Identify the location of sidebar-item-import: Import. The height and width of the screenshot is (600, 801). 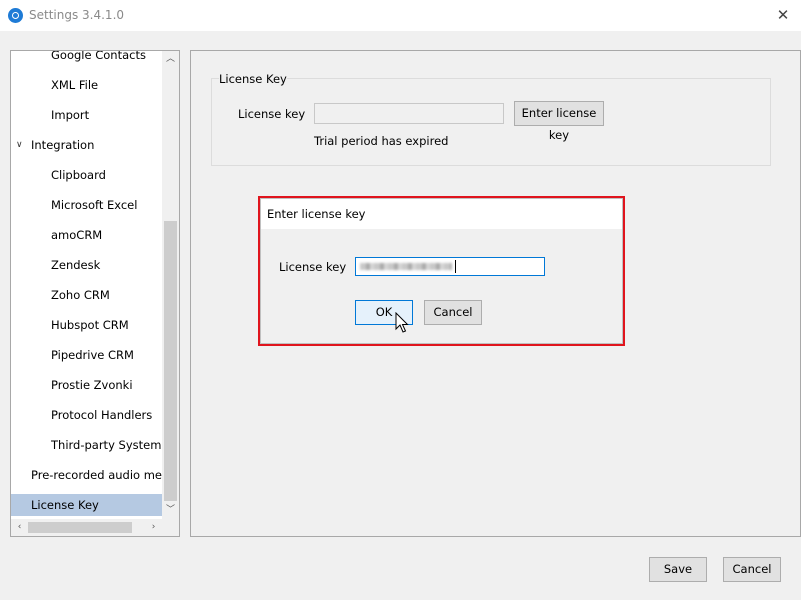
(86, 115).